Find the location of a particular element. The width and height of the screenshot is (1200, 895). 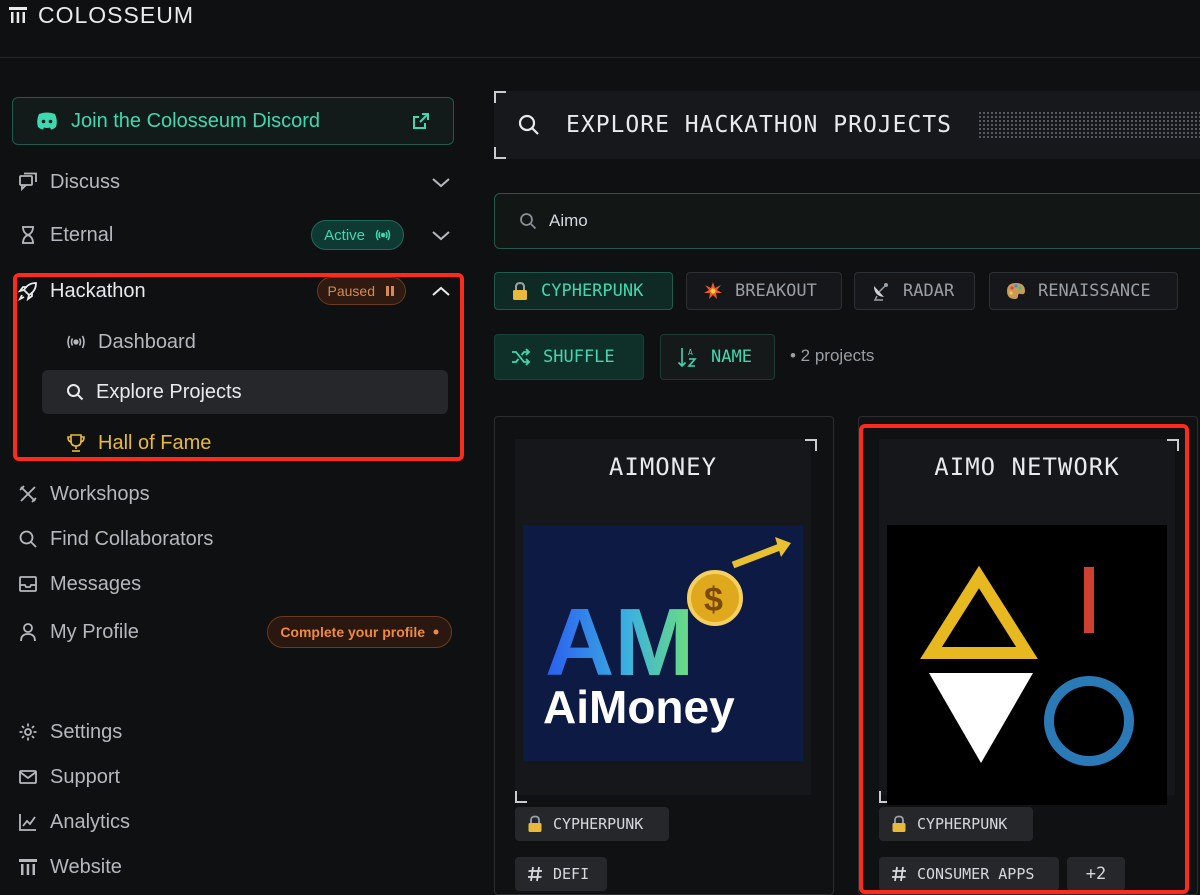

complete-profile-label: Complete your profile is located at coordinates (352, 632).